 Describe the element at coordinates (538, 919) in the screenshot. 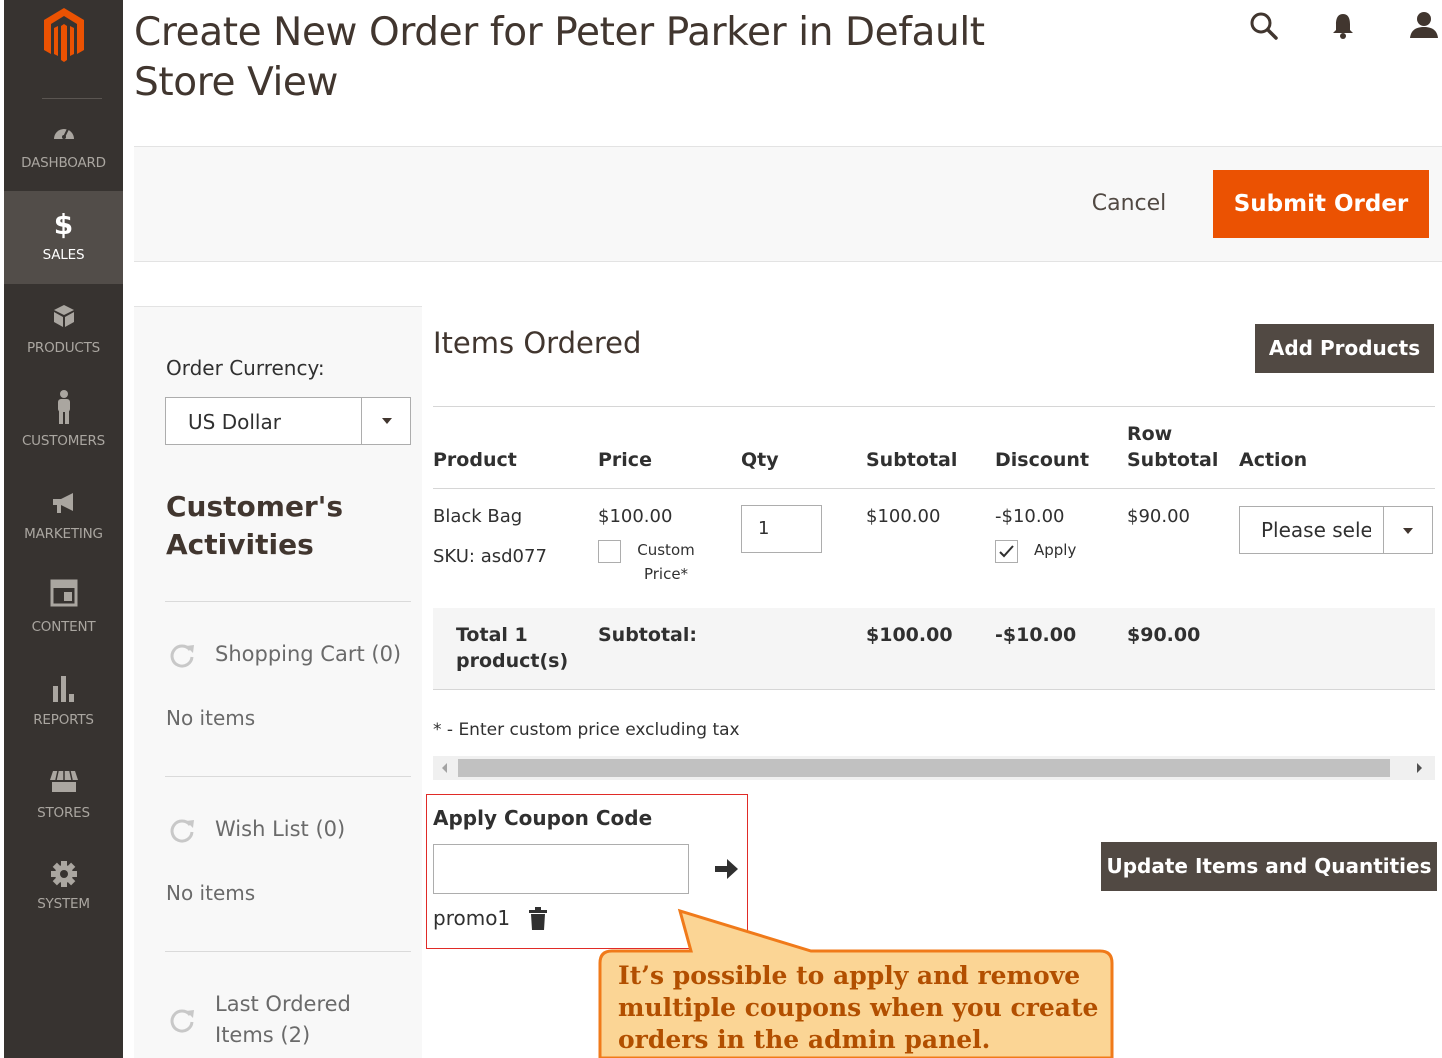

I see `trash-icon` at that location.